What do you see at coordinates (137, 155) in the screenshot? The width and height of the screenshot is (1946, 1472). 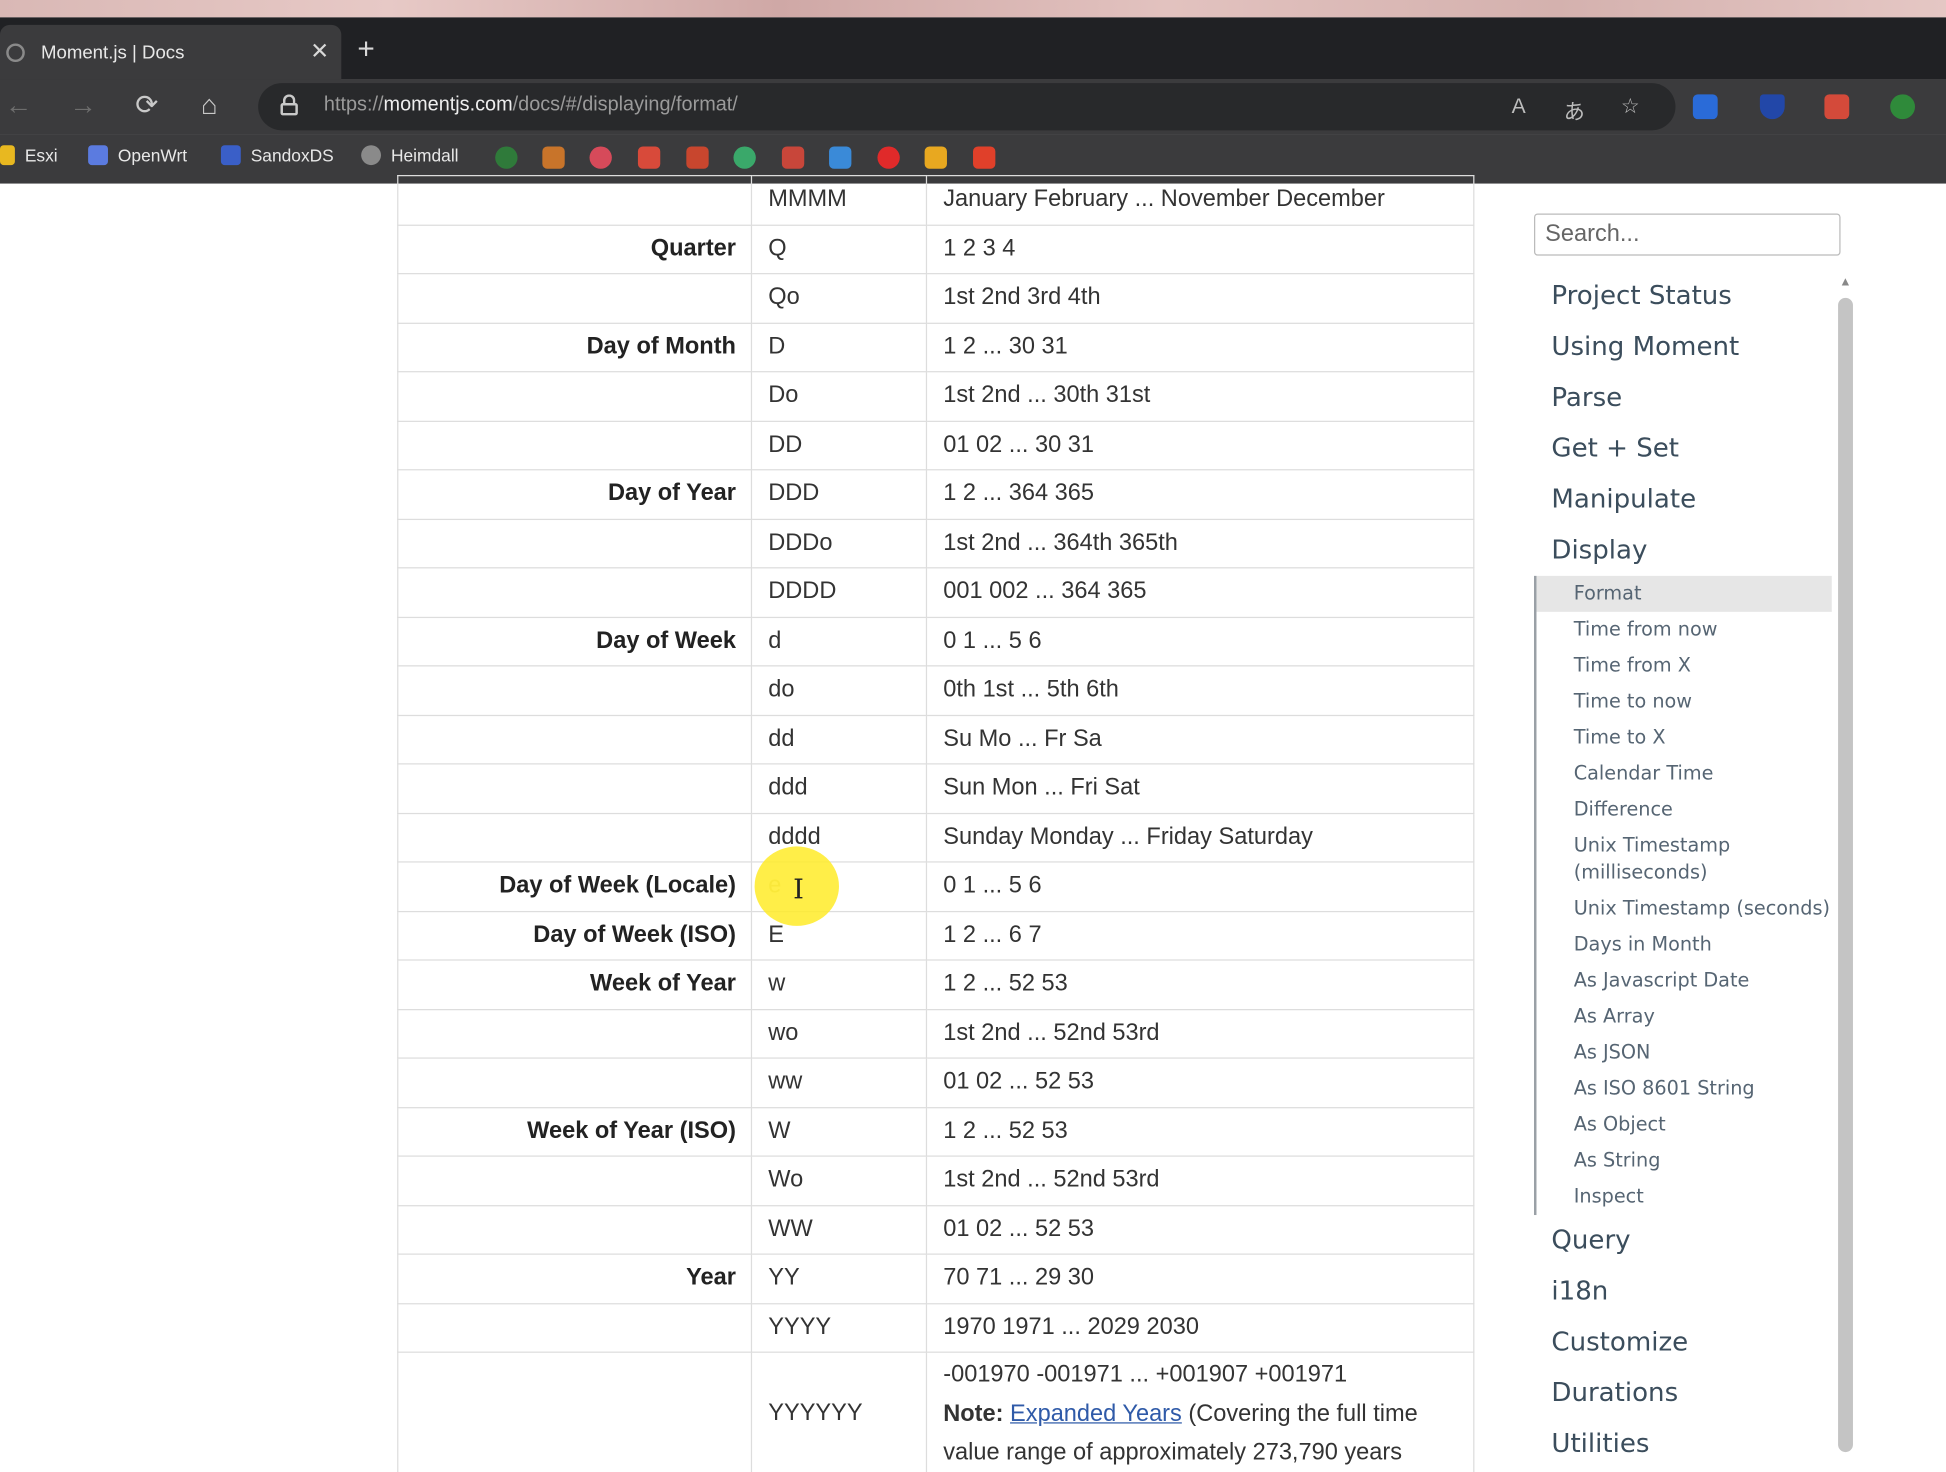 I see `bookmark-openwrt: OpenWrt` at bounding box center [137, 155].